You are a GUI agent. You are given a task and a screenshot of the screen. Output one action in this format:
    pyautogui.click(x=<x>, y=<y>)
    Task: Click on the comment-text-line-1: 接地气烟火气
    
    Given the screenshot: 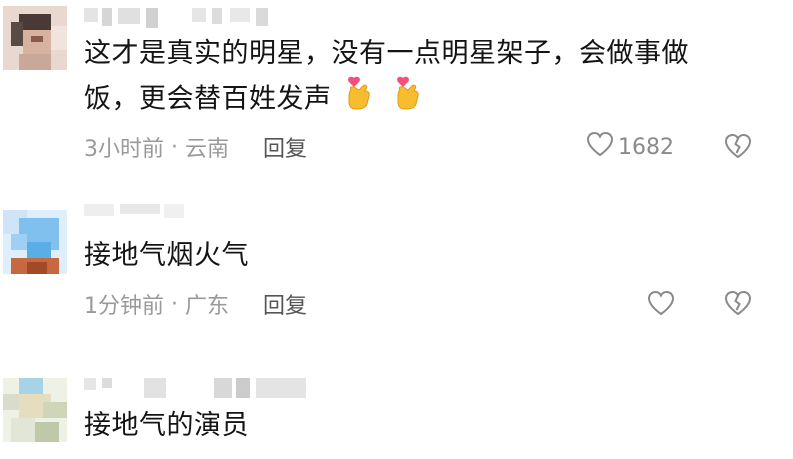 What is the action you would take?
    pyautogui.click(x=166, y=255)
    